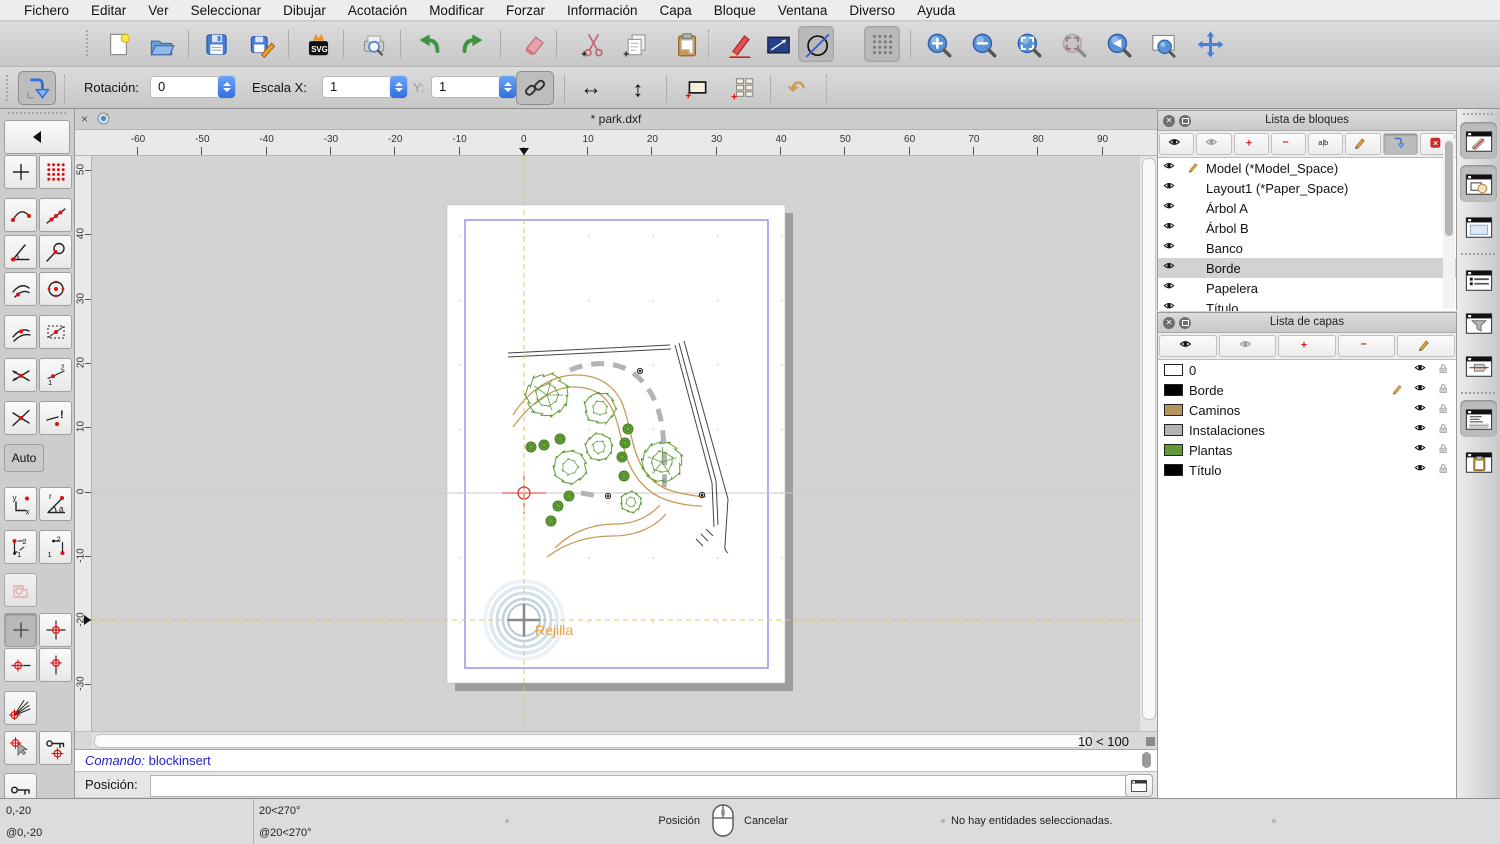 This screenshot has width=1500, height=844. What do you see at coordinates (1118, 44) in the screenshot?
I see `zoom-previous-button` at bounding box center [1118, 44].